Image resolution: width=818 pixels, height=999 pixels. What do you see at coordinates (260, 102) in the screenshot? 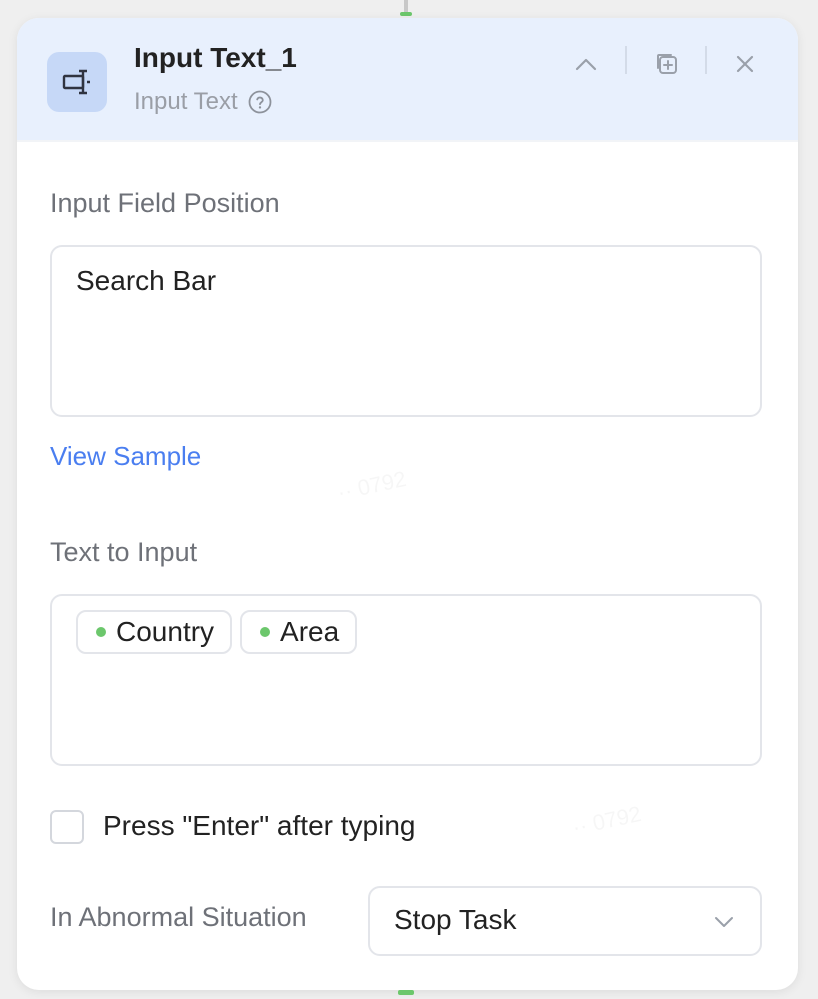
I see `help-icon` at bounding box center [260, 102].